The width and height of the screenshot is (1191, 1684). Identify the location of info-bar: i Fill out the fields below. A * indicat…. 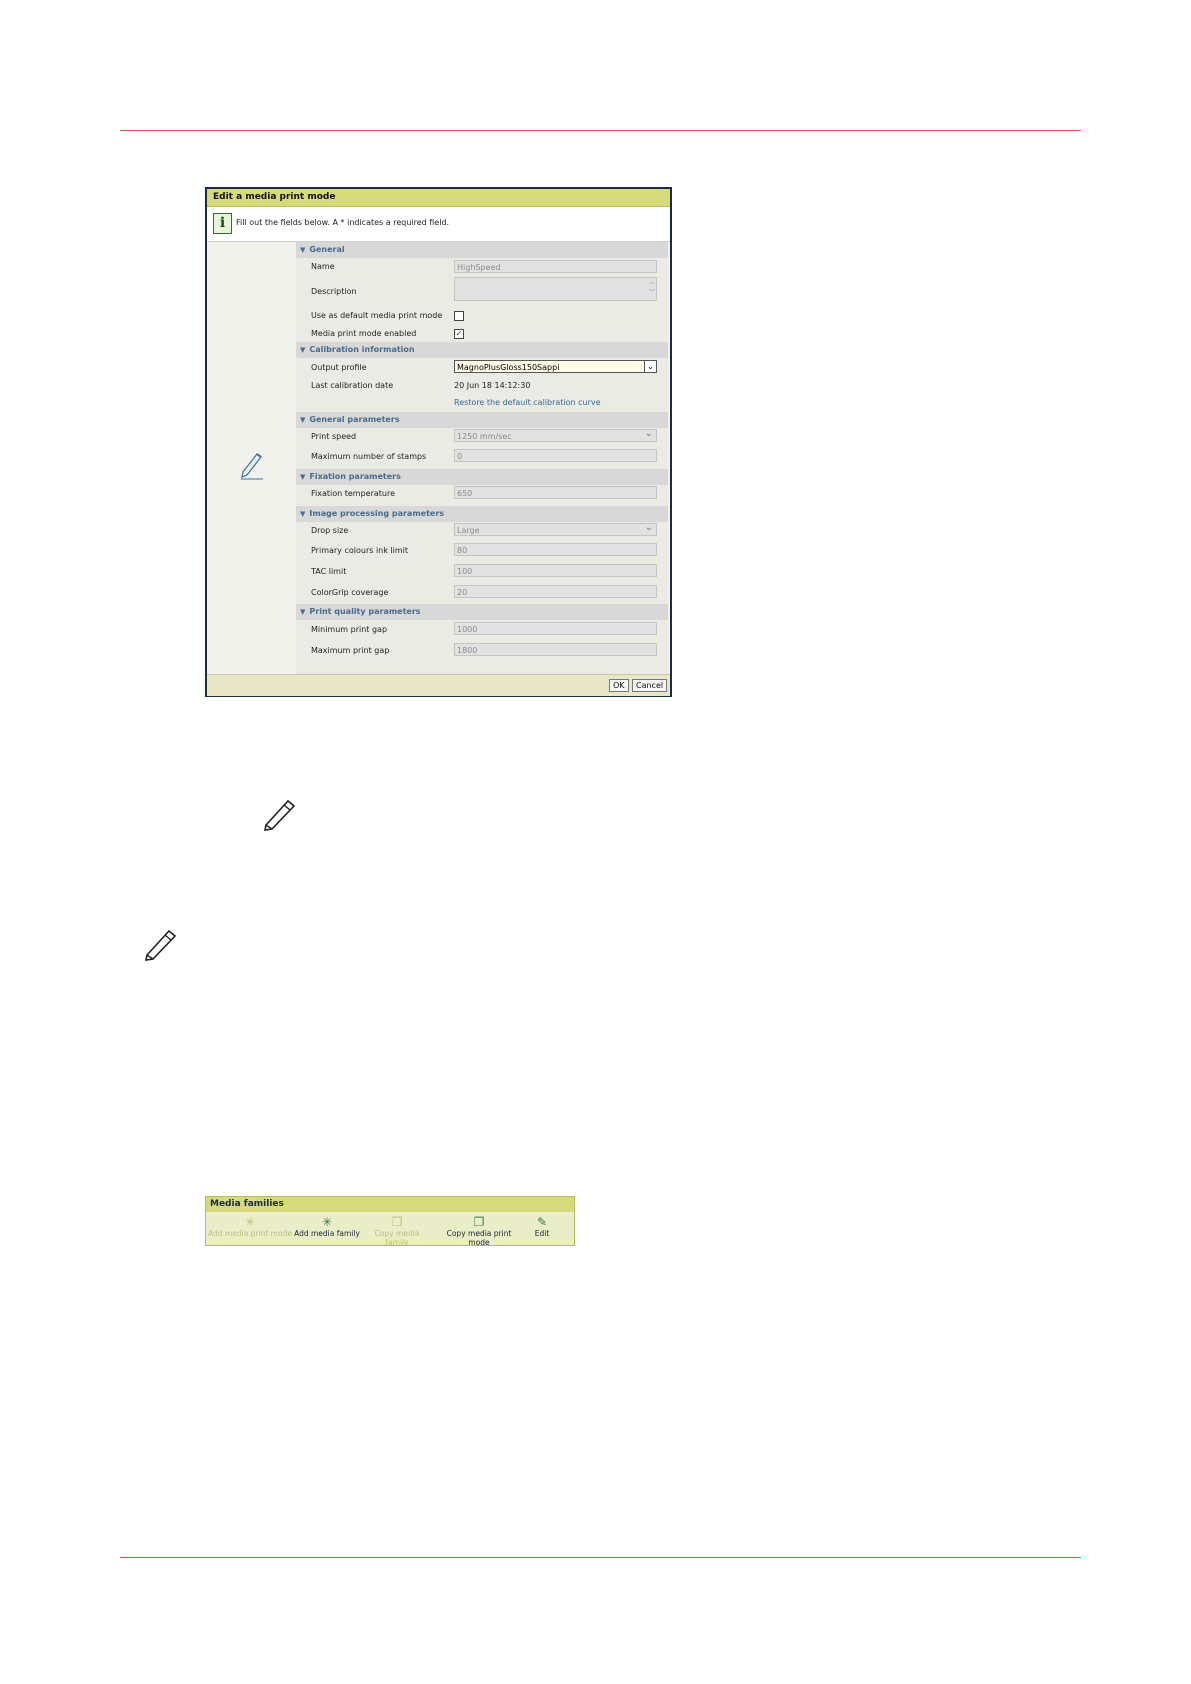
(438, 224).